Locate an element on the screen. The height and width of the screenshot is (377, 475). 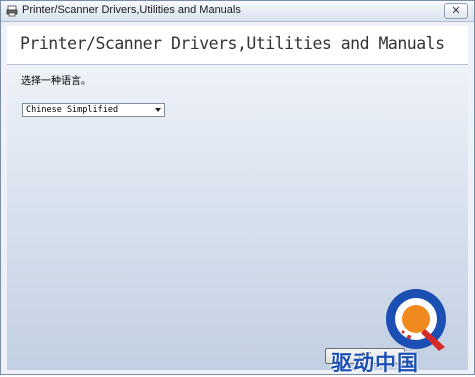
close-button: ✕ is located at coordinates (456, 11).